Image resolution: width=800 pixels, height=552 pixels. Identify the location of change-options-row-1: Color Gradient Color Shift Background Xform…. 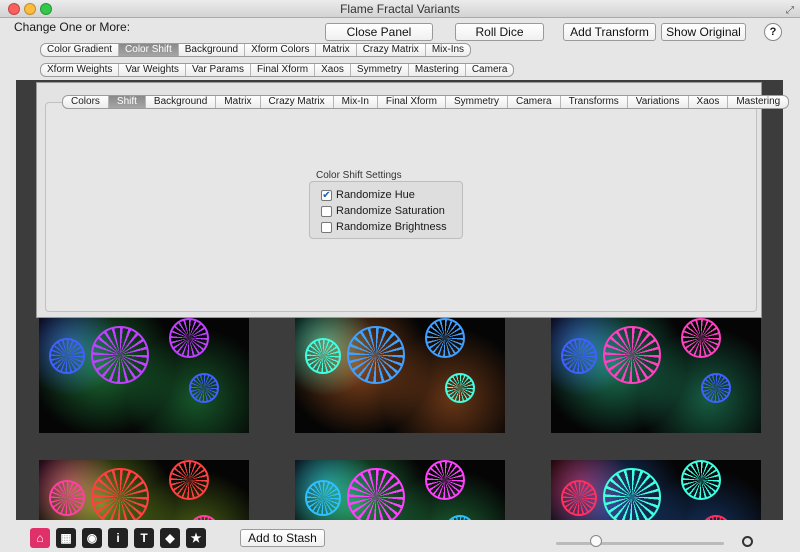
(256, 50).